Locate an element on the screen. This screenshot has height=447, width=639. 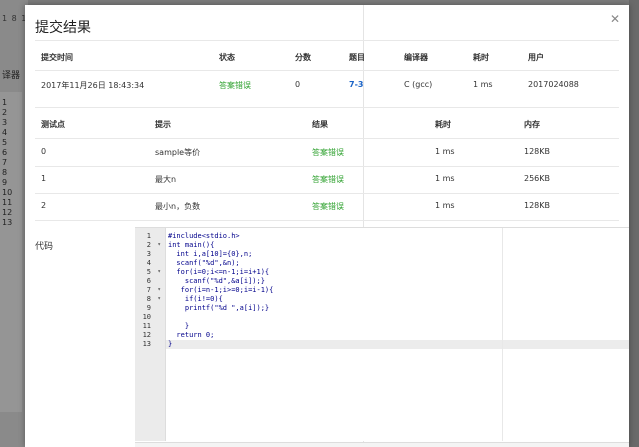
close-icon: ✕ is located at coordinates (615, 19).